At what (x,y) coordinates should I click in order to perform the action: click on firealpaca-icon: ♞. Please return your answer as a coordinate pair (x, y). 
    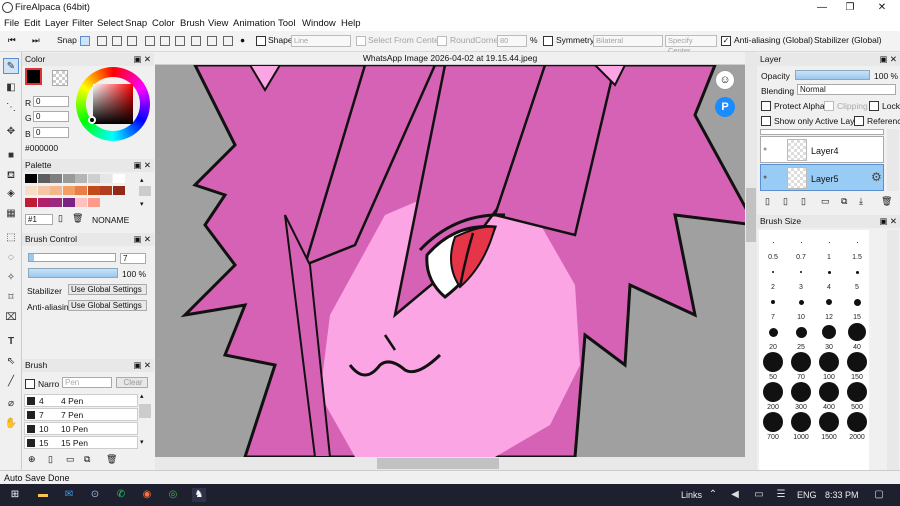
    Looking at the image, I should click on (199, 495).